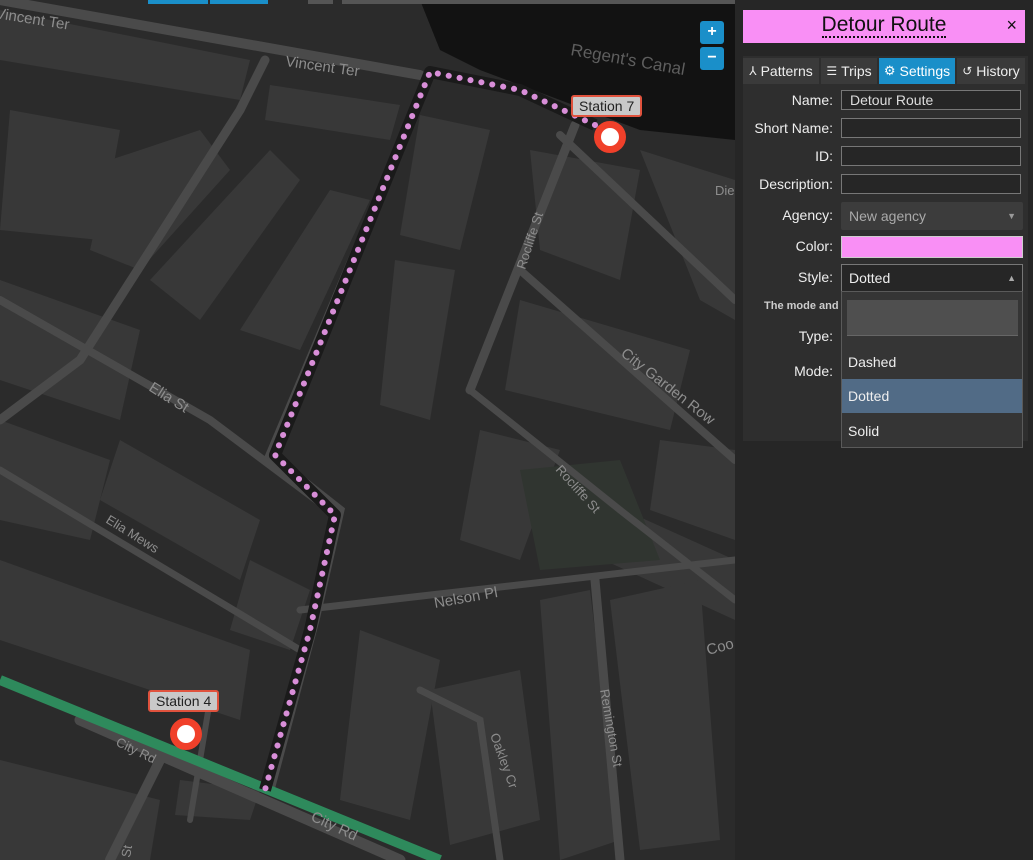 The height and width of the screenshot is (860, 1033). Describe the element at coordinates (812, 100) in the screenshot. I see `name-label: Name:` at that location.